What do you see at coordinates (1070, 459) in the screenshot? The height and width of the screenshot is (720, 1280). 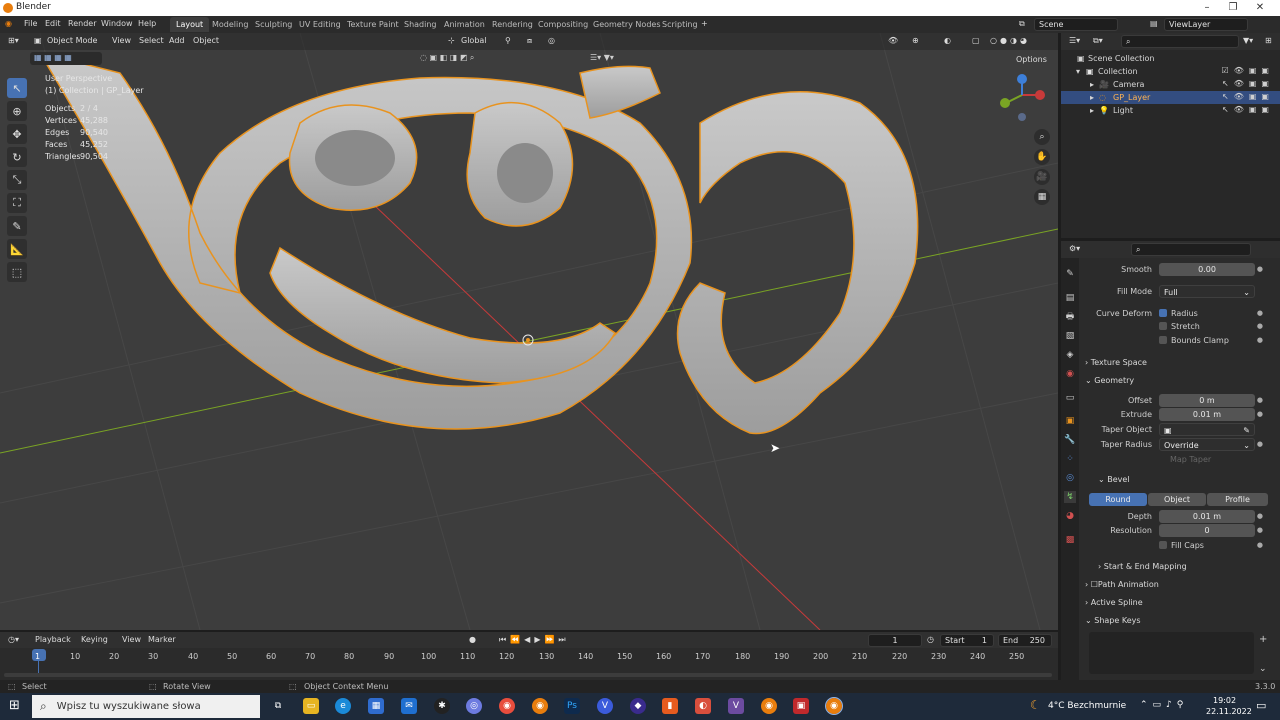 I see `particles-tab-icon: ⁘` at bounding box center [1070, 459].